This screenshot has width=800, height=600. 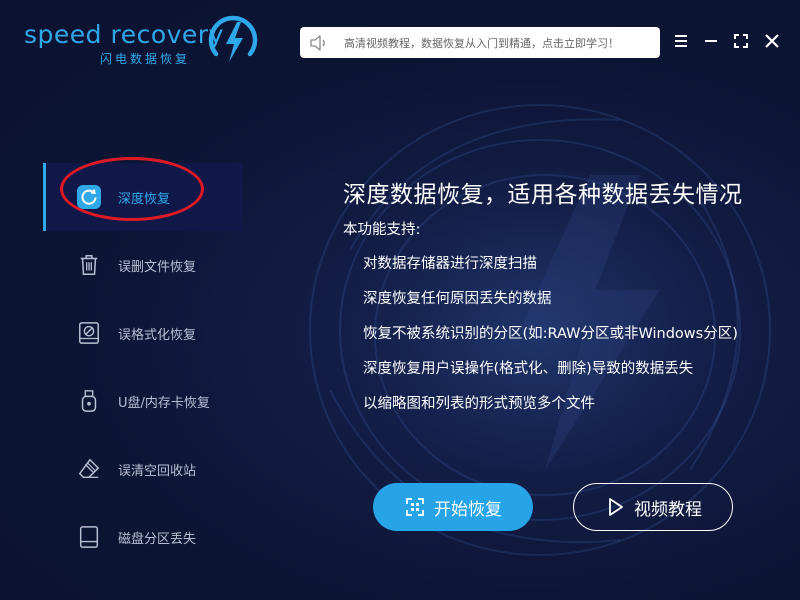 I want to click on speaker-icon, so click(x=317, y=42).